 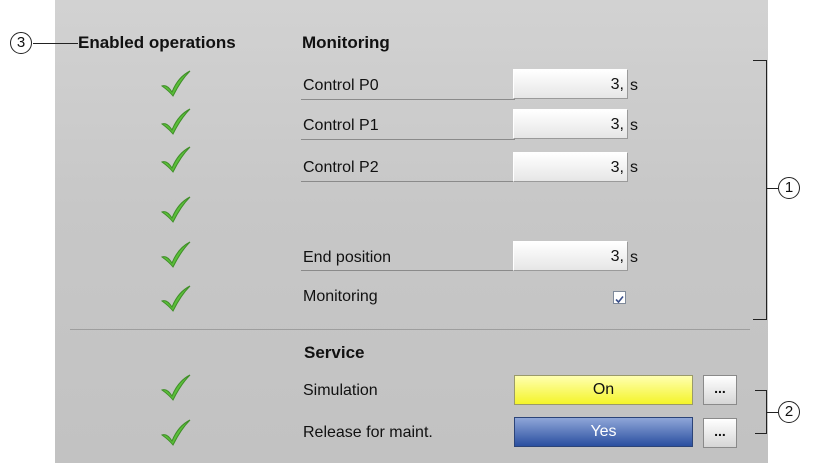 I want to click on end-position-label: End position, so click(x=347, y=257).